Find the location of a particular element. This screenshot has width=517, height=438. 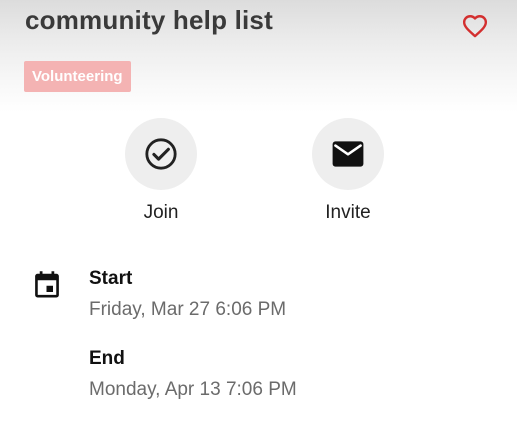

invite-button: Invite is located at coordinates (348, 171).